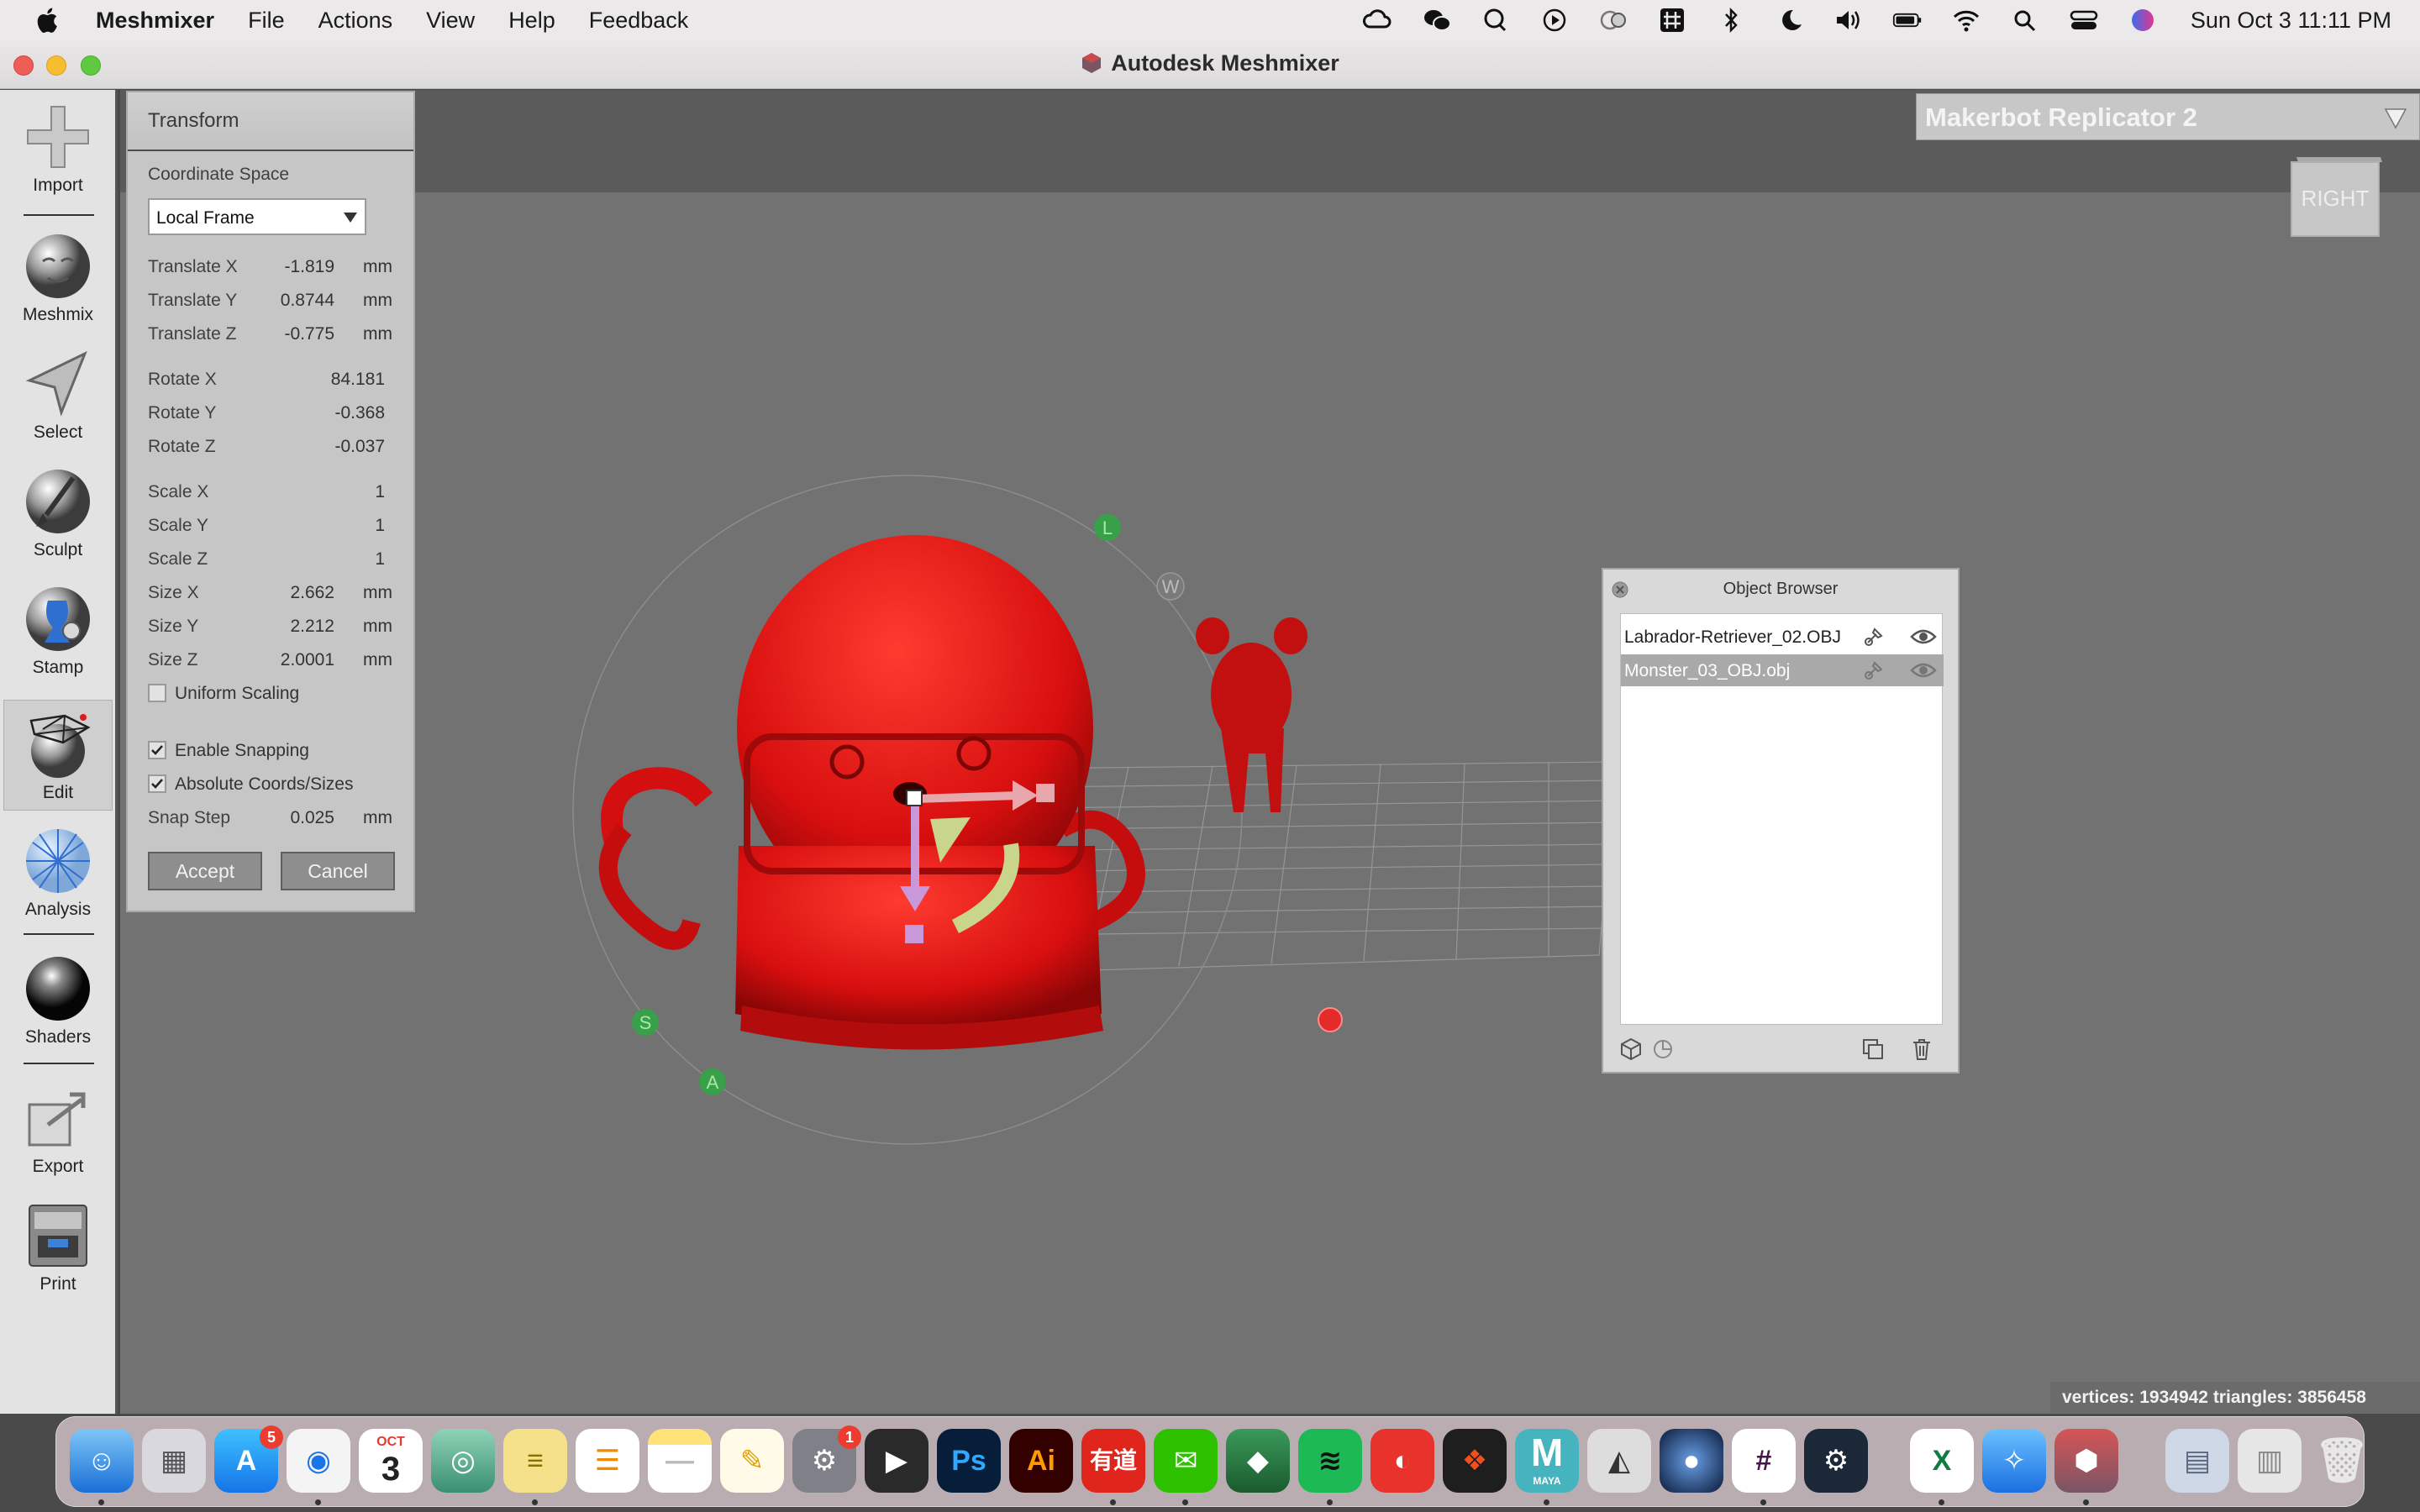 The height and width of the screenshot is (1512, 2420). What do you see at coordinates (1731, 20) in the screenshot?
I see `bluetooth-icon` at bounding box center [1731, 20].